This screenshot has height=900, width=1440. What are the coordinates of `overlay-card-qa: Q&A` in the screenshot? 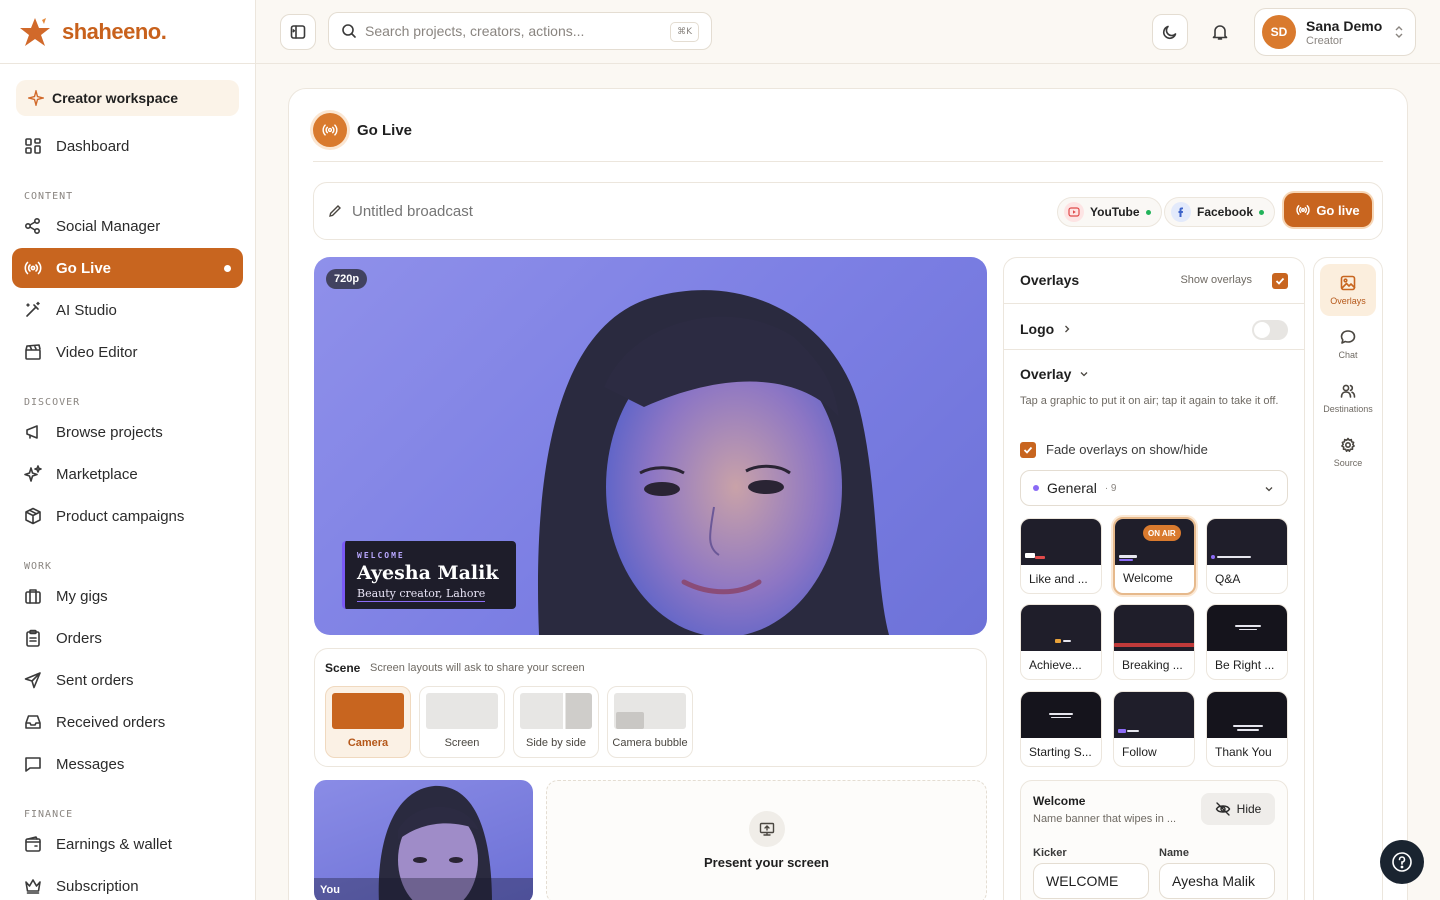 It's located at (1247, 556).